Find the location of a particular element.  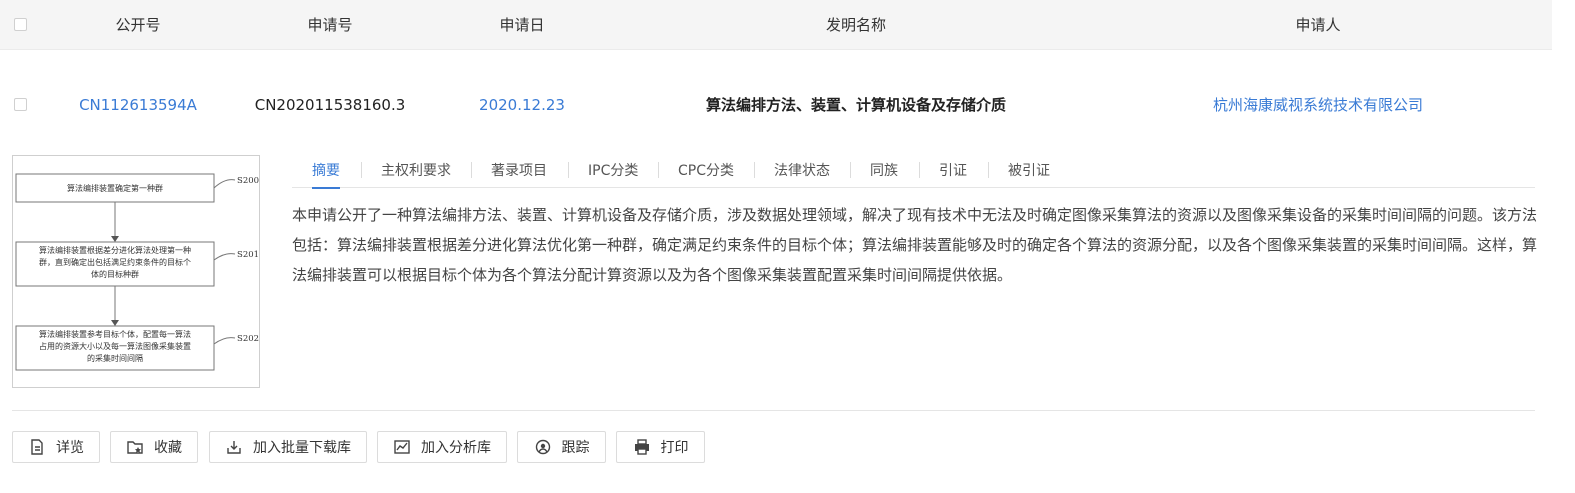

step-text: 体的目标种群 is located at coordinates (115, 274).